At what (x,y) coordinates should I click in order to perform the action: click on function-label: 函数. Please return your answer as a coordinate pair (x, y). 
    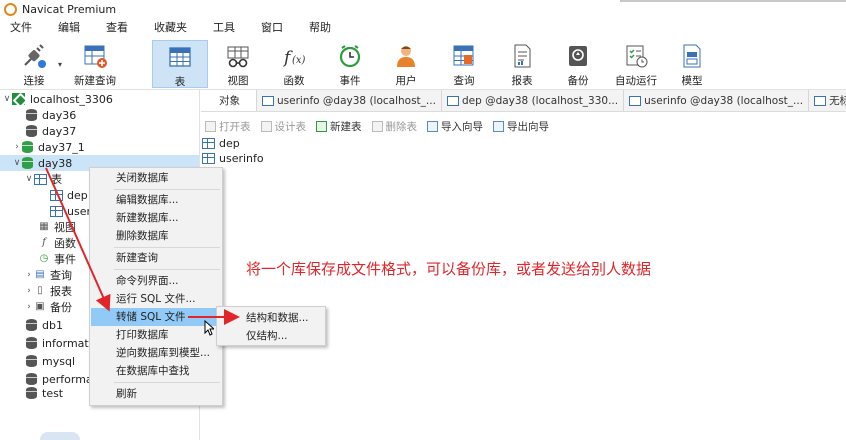
    Looking at the image, I should click on (294, 81).